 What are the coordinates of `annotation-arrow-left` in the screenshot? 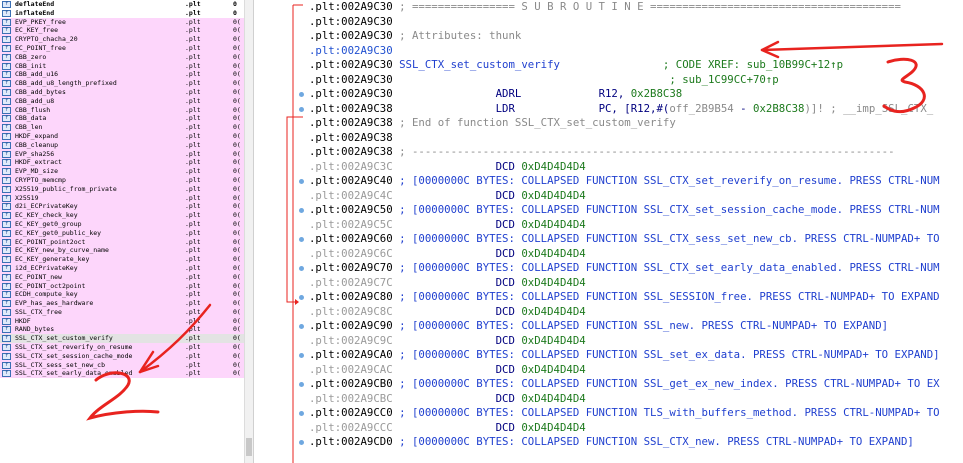 It's located at (175, 338).